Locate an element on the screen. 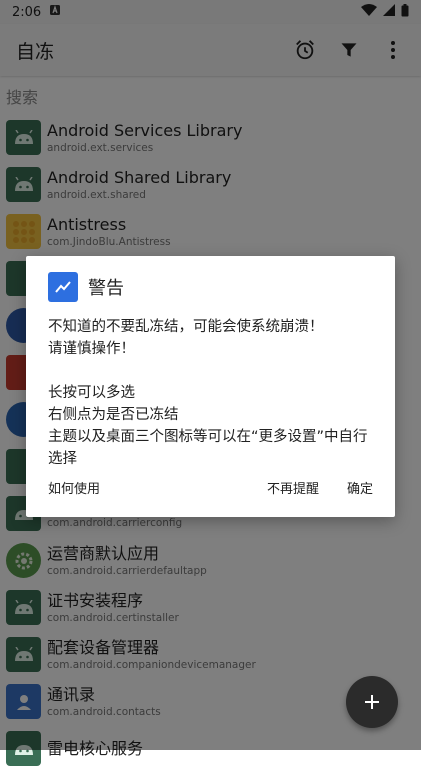  plus-icon is located at coordinates (372, 702).